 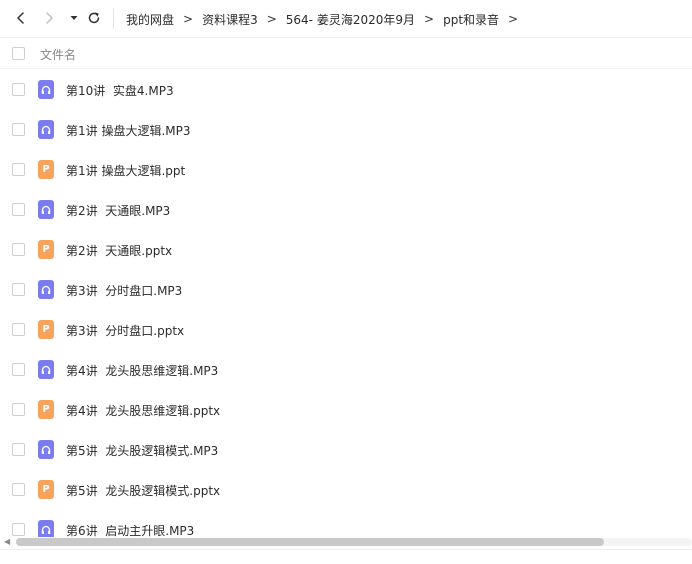 I want to click on file-name: 第10讲 实盘4.MP3, so click(x=120, y=91).